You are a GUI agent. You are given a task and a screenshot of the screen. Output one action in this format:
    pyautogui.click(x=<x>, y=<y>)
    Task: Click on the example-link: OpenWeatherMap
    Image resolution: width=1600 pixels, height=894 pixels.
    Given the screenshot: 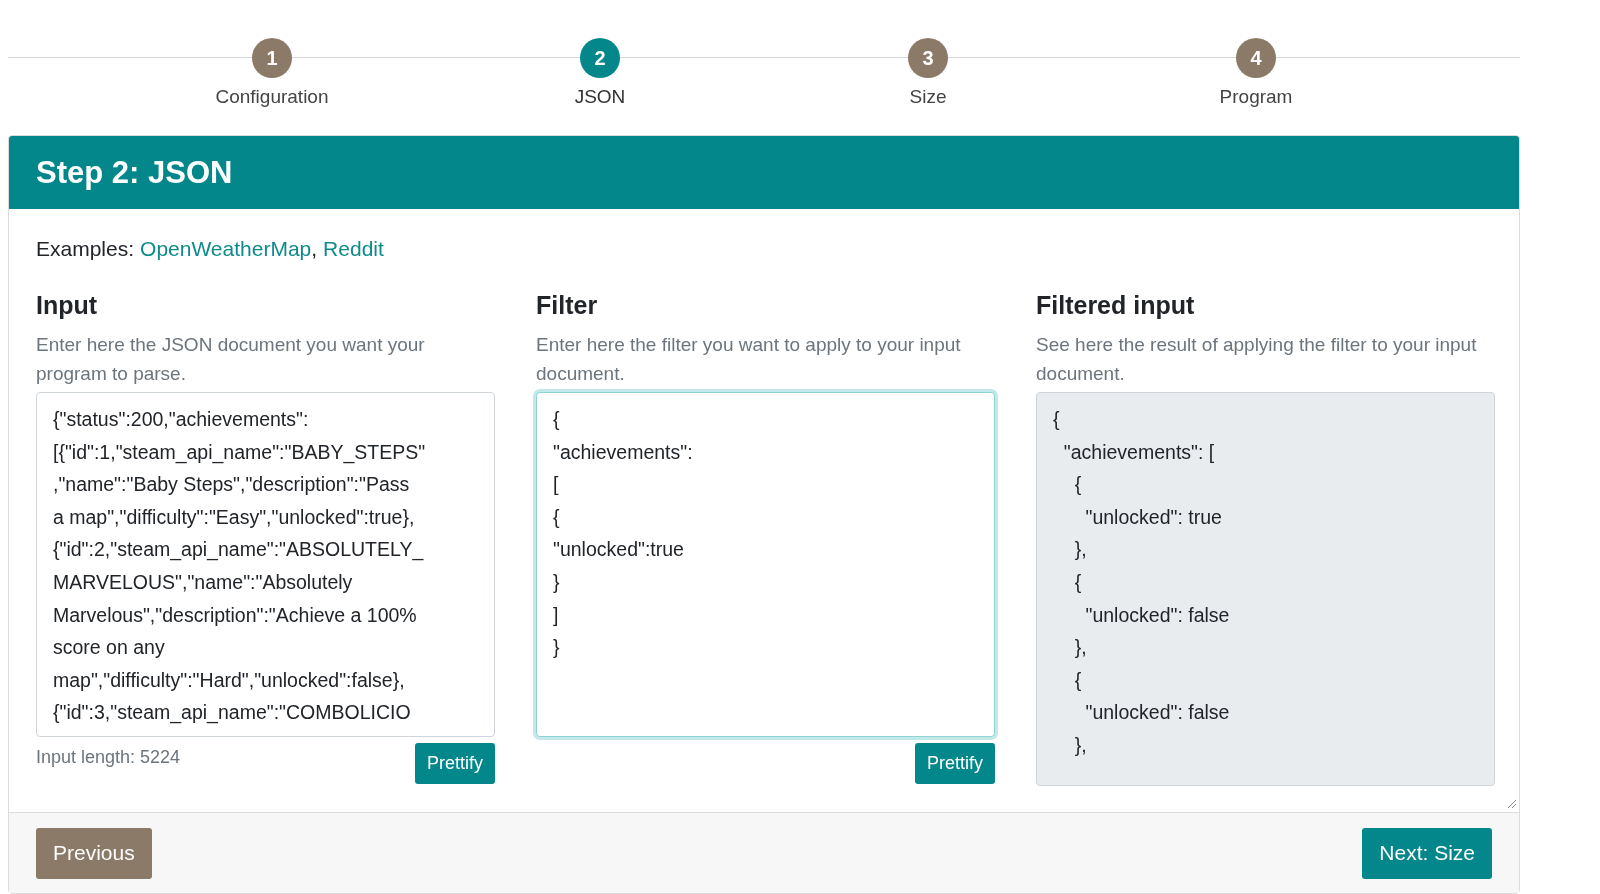 What is the action you would take?
    pyautogui.click(x=226, y=249)
    